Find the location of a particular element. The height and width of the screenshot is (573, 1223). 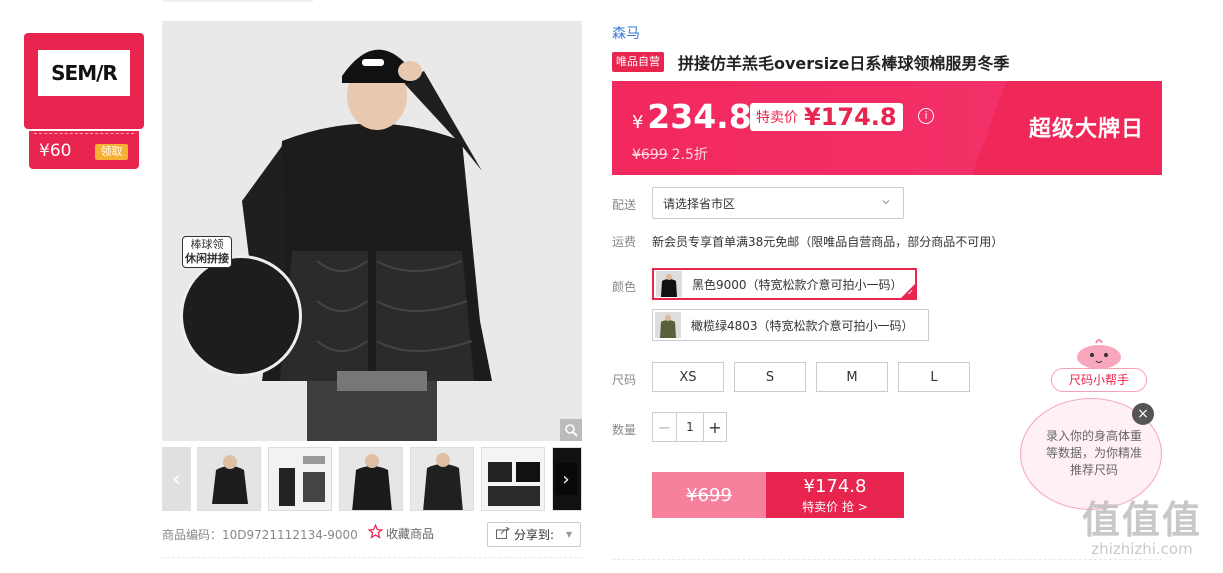

product-title: 拼接仿羊羔毛oversize日系棒球领棉服男冬季 is located at coordinates (844, 63).